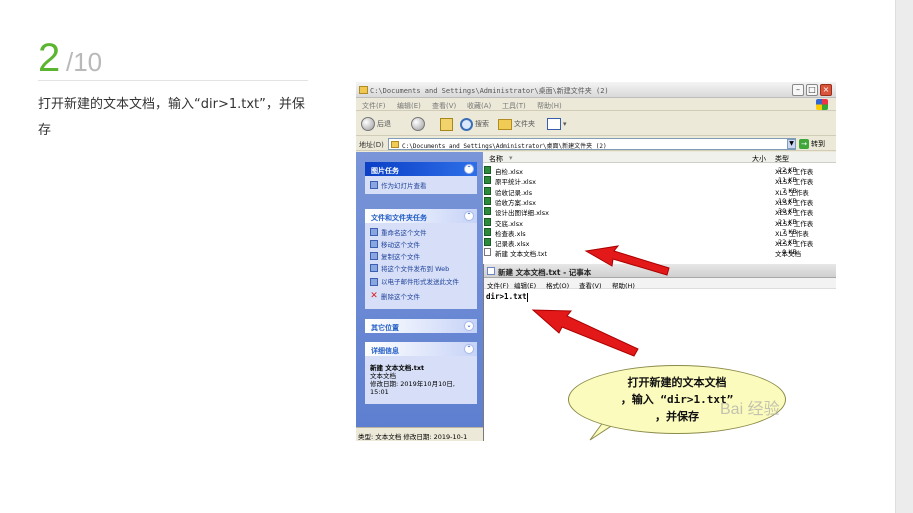 The image size is (913, 513). What do you see at coordinates (585, 333) in the screenshot?
I see `arrow-to-notepad-text` at bounding box center [585, 333].